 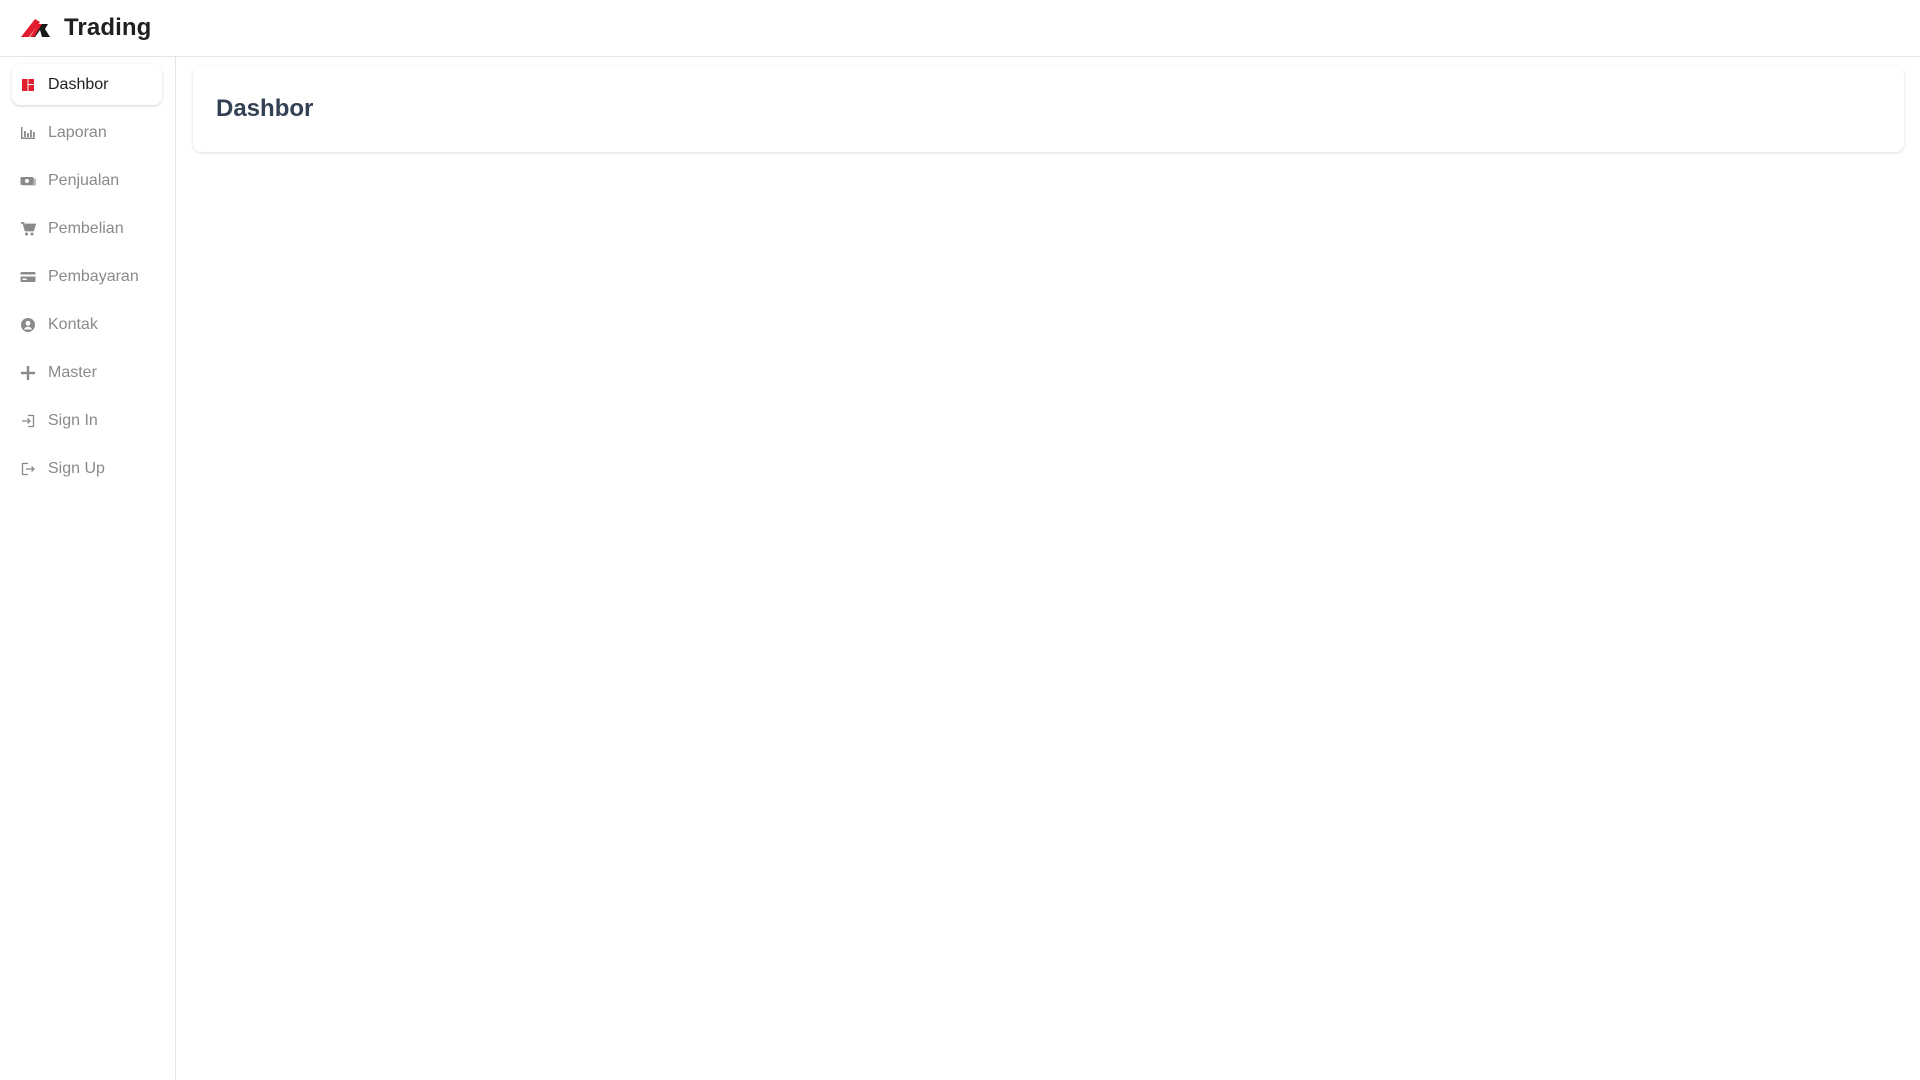 I want to click on dashboard-icon, so click(x=28, y=85).